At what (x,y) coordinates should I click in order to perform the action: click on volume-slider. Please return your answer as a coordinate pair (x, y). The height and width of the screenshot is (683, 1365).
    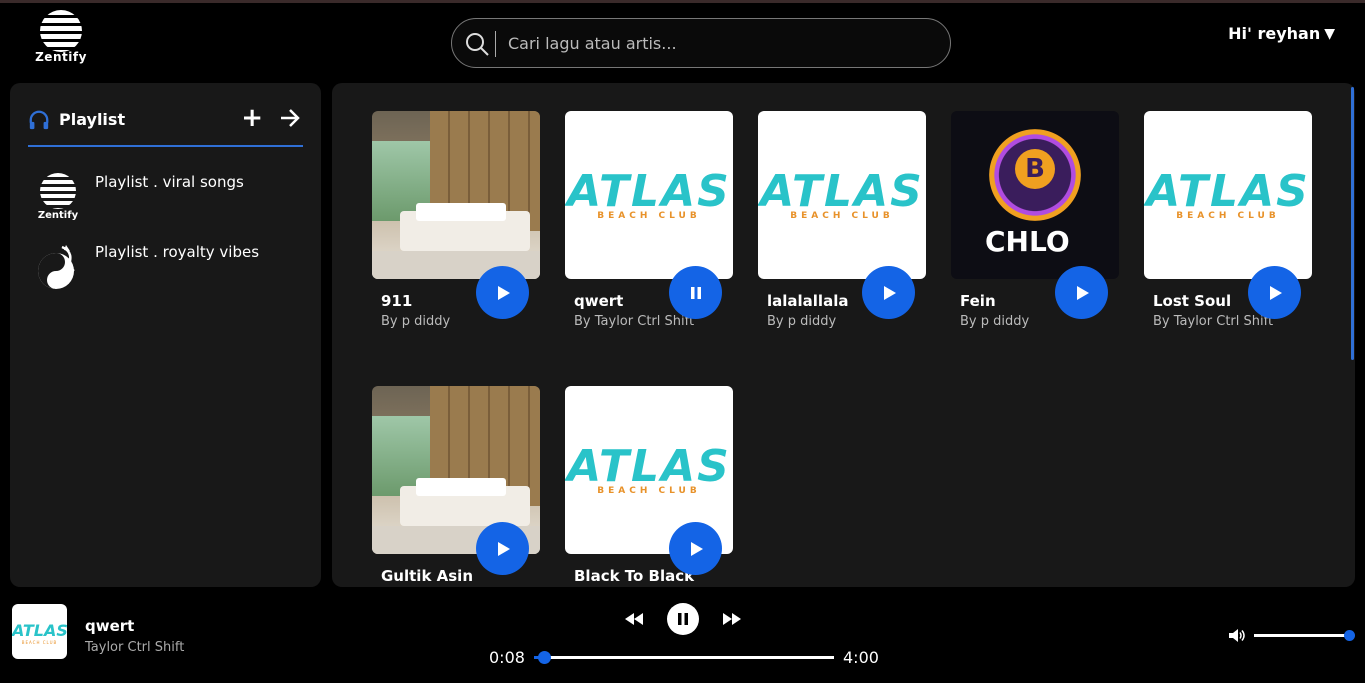
    Looking at the image, I should click on (1304, 635).